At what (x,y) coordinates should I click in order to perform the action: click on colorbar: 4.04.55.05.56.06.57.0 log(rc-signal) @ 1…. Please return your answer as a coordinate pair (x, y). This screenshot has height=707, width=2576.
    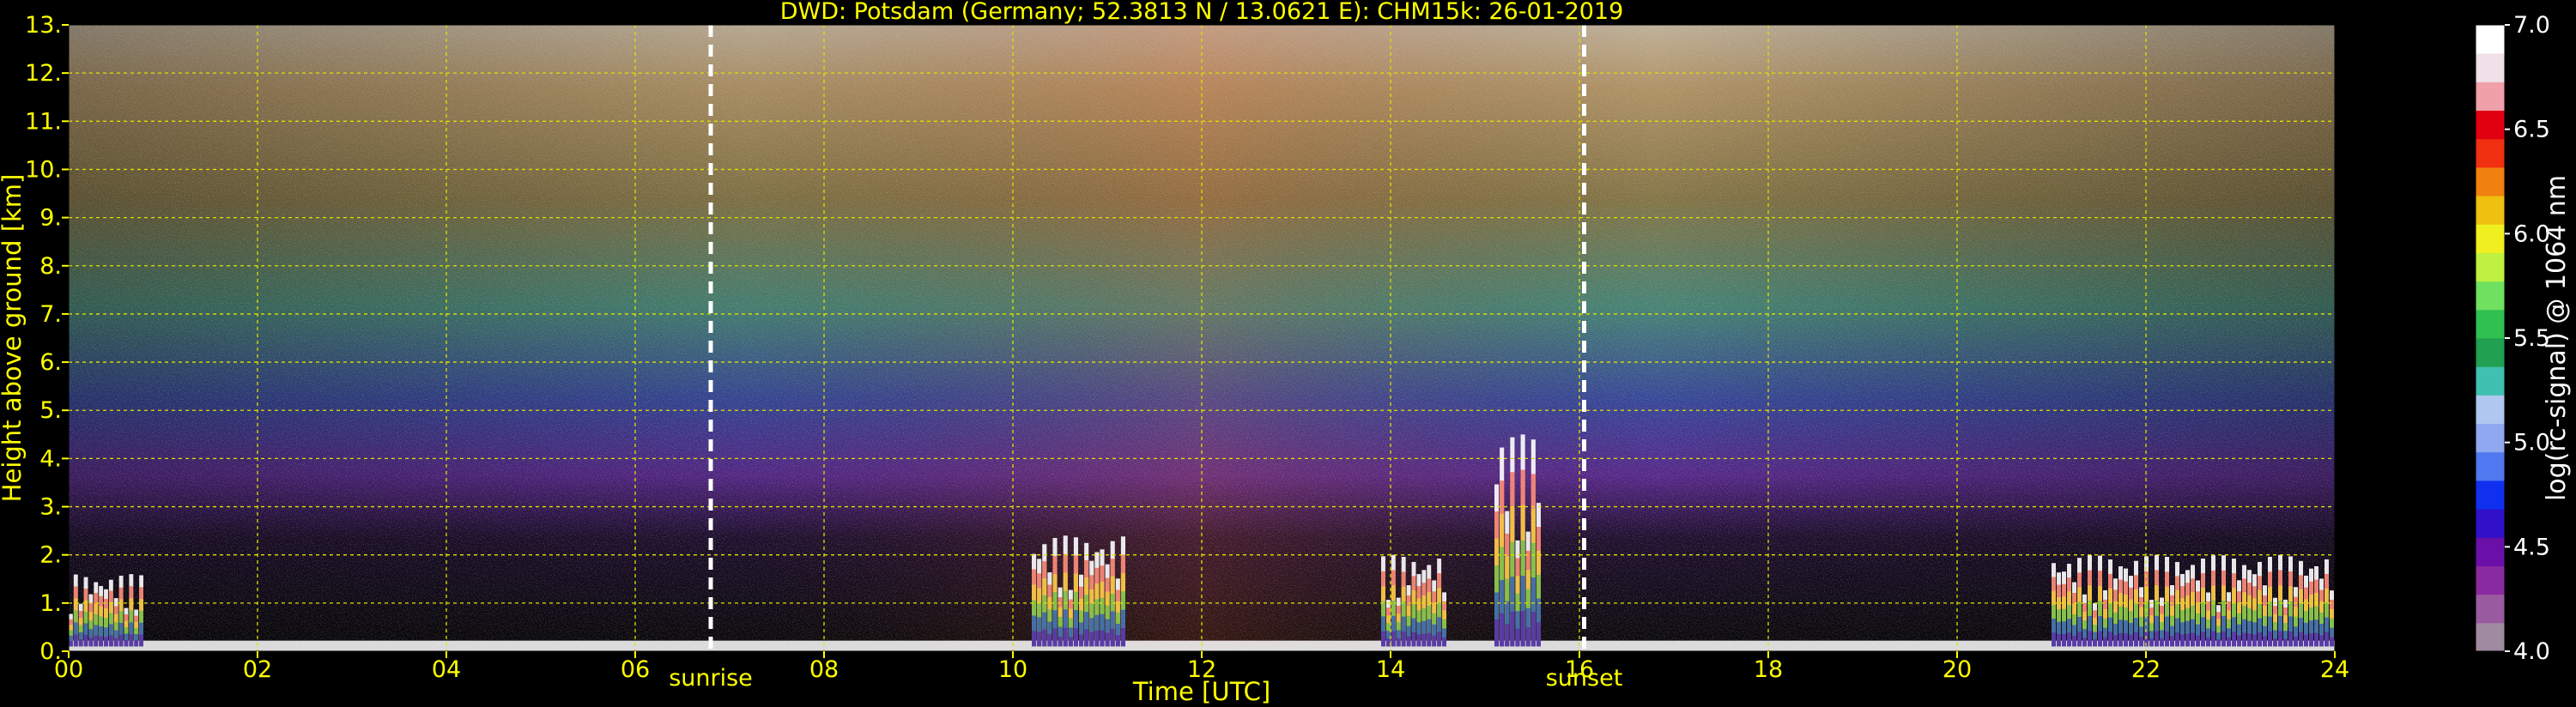
    Looking at the image, I should click on (2523, 338).